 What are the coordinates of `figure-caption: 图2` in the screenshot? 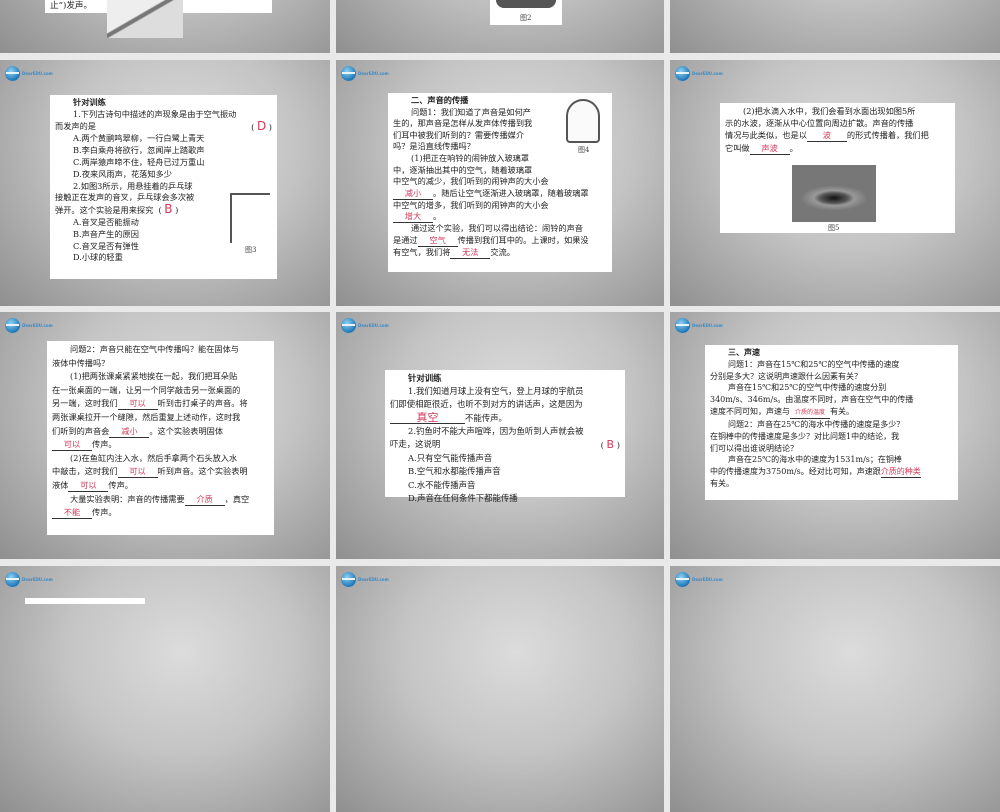 It's located at (526, 18).